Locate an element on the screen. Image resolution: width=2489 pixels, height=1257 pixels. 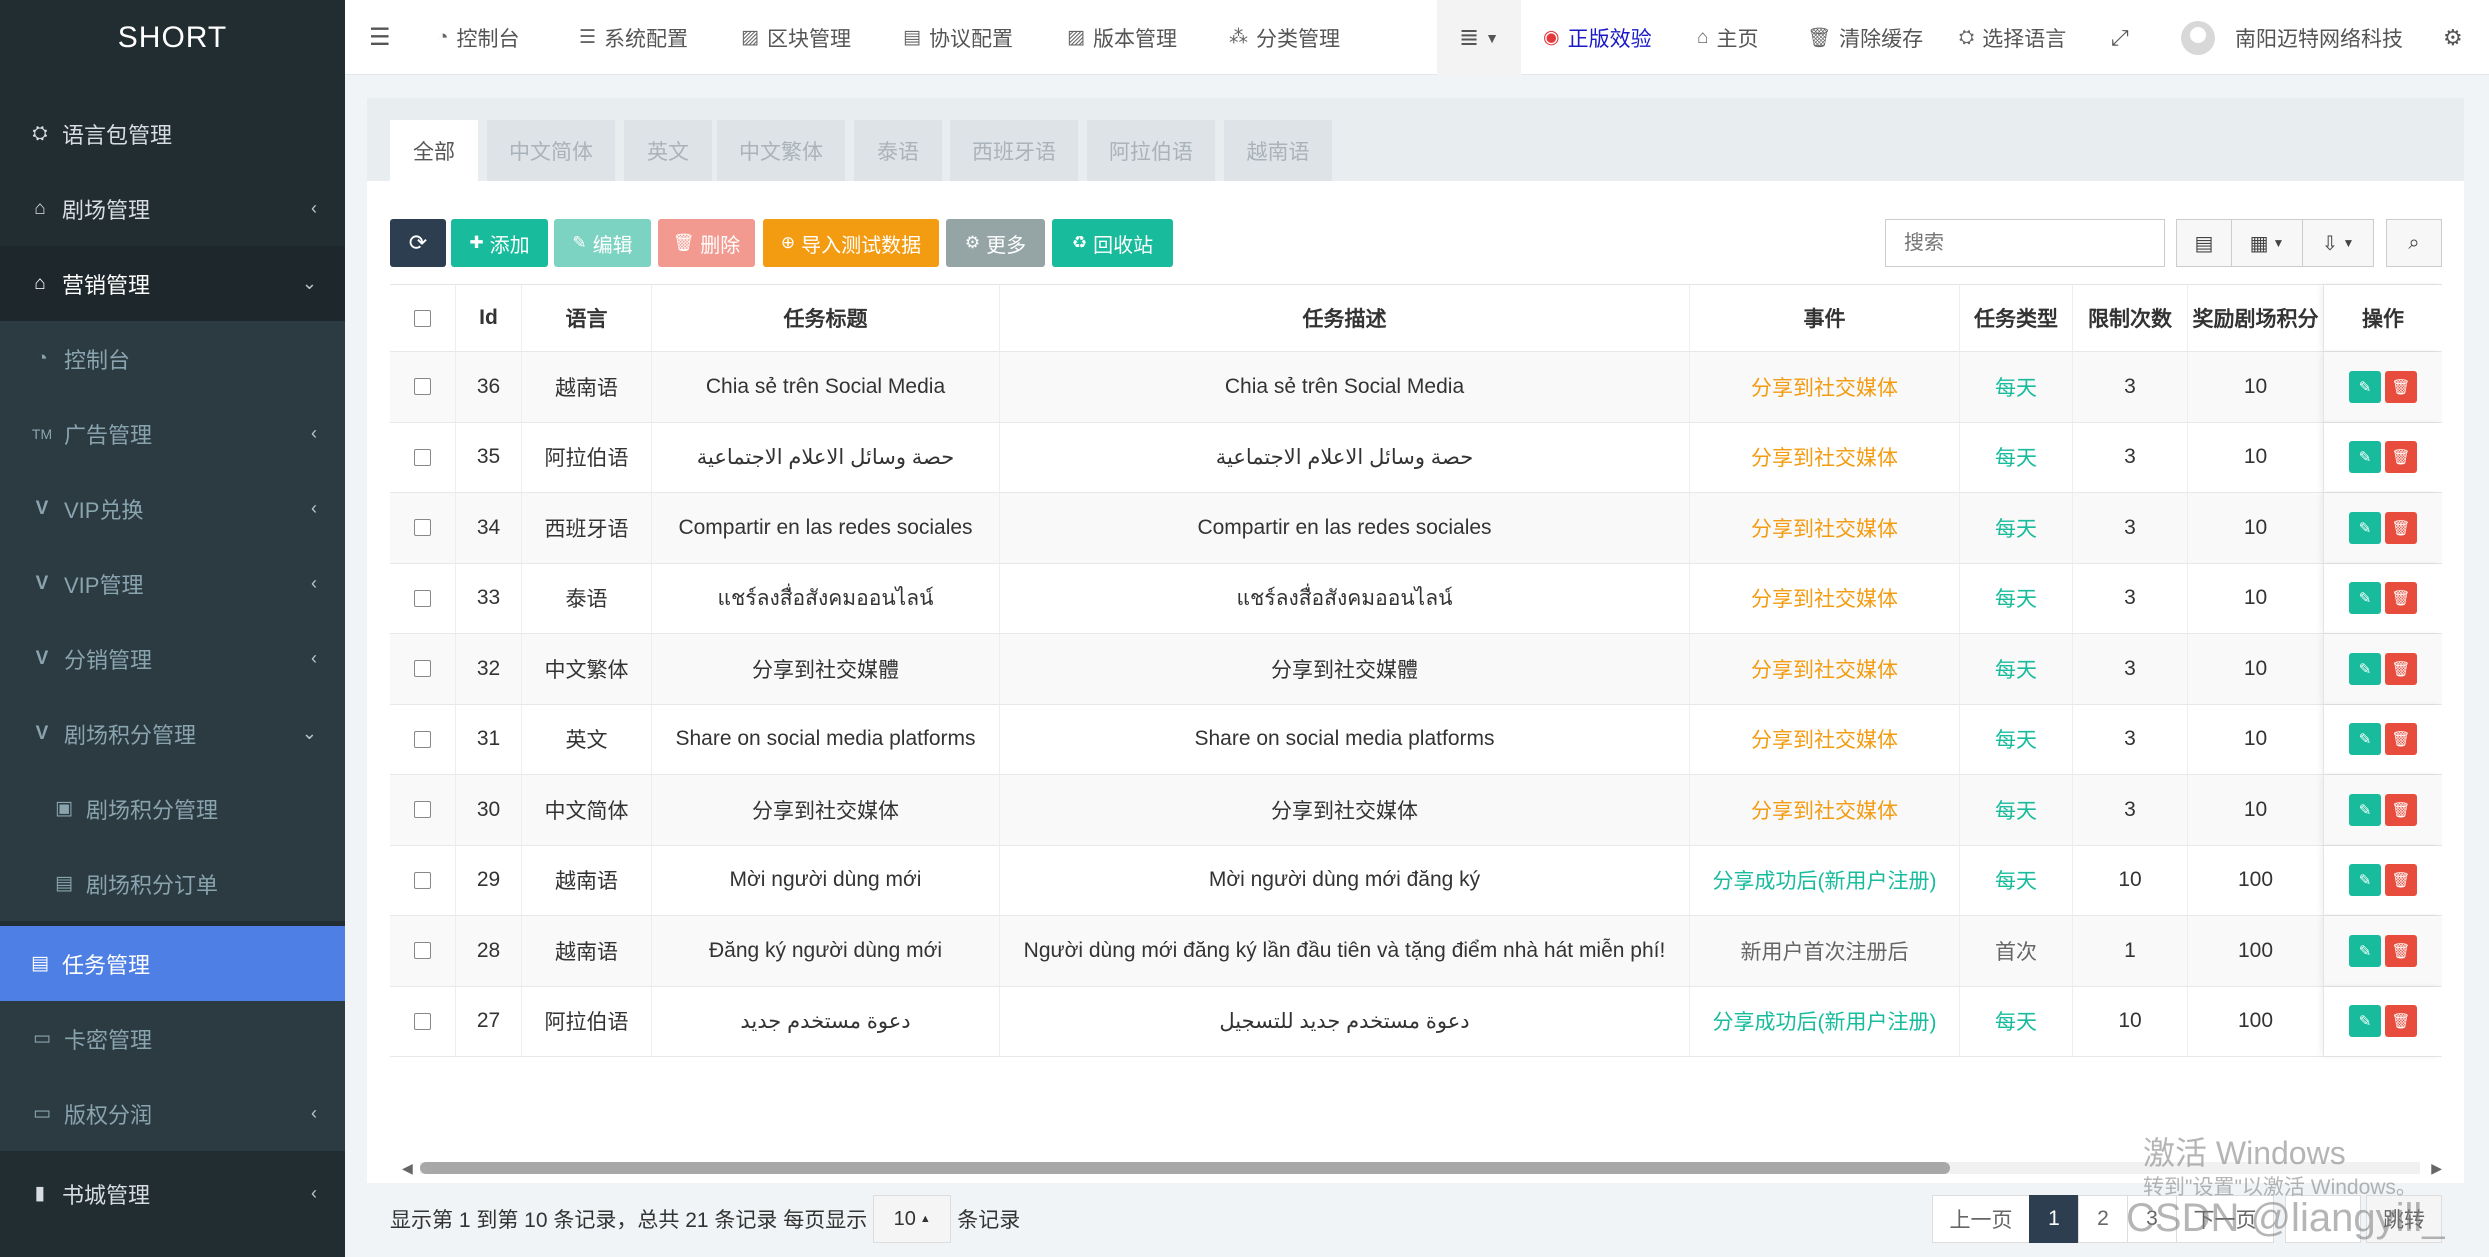
sidebar-item-language-pack: ⛭ 语言包管理 is located at coordinates (172, 133).